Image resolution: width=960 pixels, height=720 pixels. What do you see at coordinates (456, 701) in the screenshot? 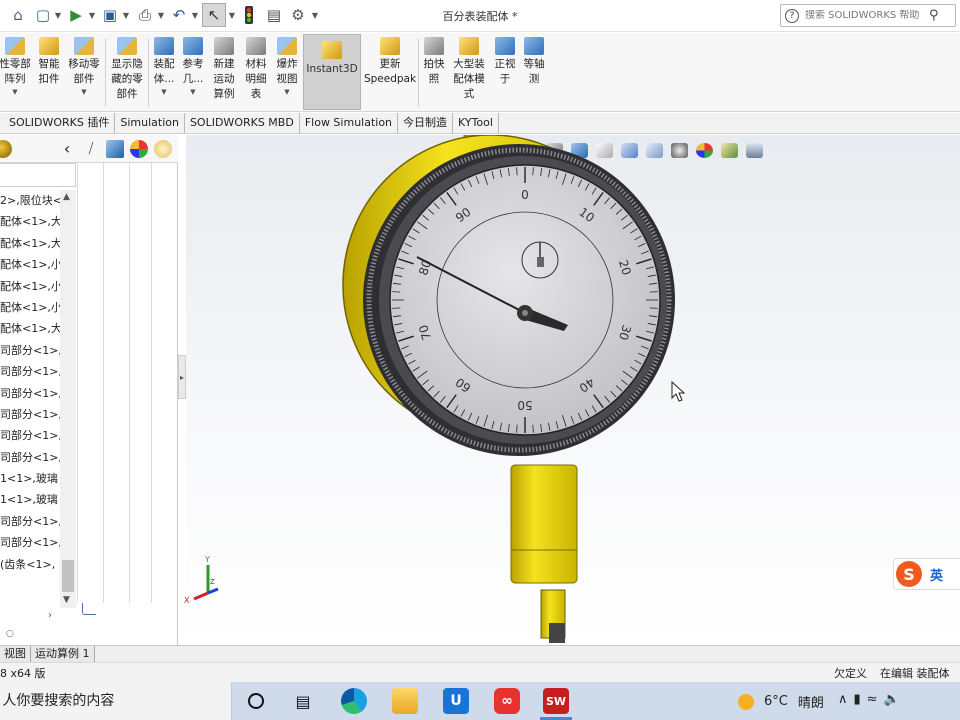
I see `app-u-icon: U` at bounding box center [456, 701].